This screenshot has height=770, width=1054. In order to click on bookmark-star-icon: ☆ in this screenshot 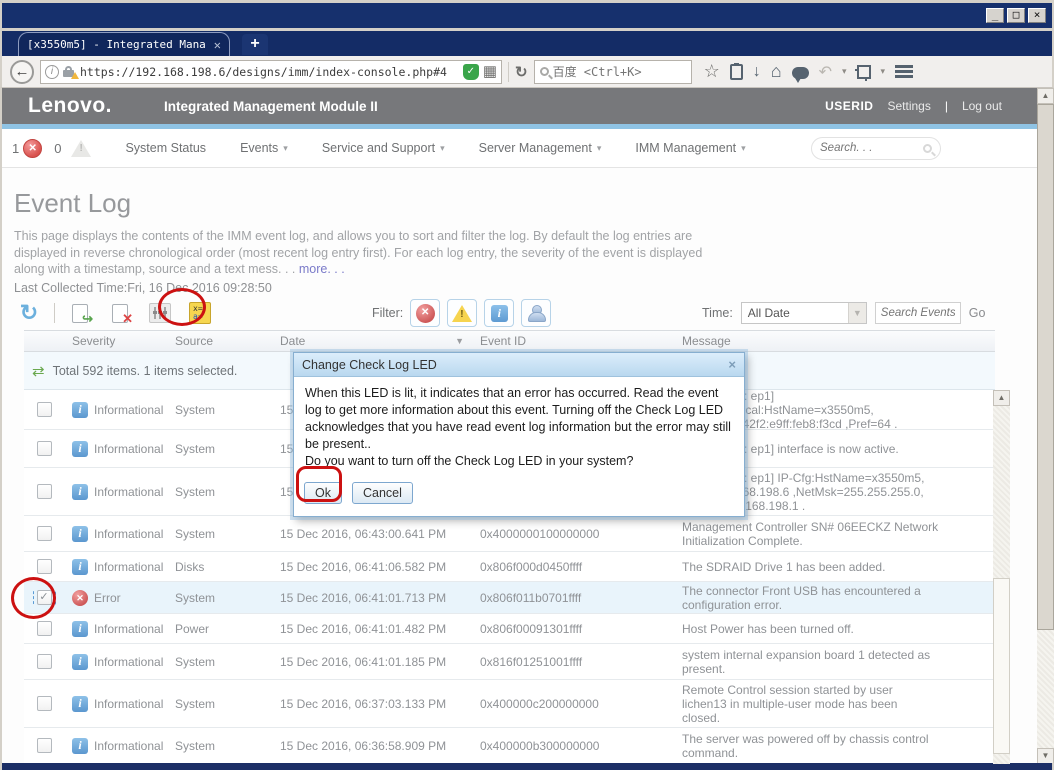, I will do `click(712, 71)`.